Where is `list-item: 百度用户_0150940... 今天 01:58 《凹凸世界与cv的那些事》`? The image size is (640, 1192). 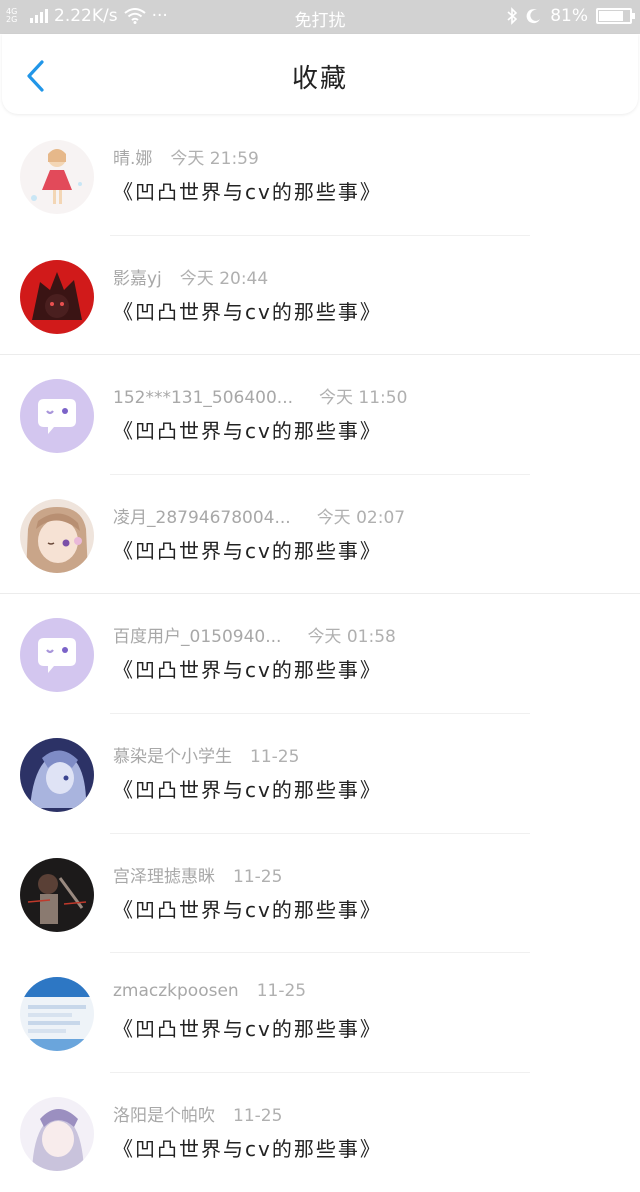
list-item: 百度用户_0150940... 今天 01:58 《凹凸世界与cv的那些事》 is located at coordinates (320, 654).